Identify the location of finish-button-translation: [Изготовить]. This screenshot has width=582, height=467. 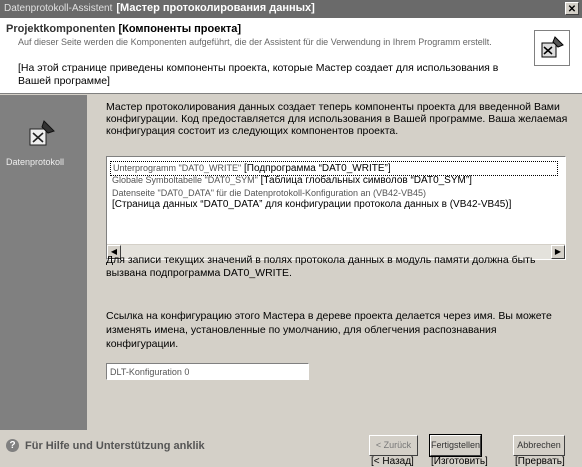
(459, 461).